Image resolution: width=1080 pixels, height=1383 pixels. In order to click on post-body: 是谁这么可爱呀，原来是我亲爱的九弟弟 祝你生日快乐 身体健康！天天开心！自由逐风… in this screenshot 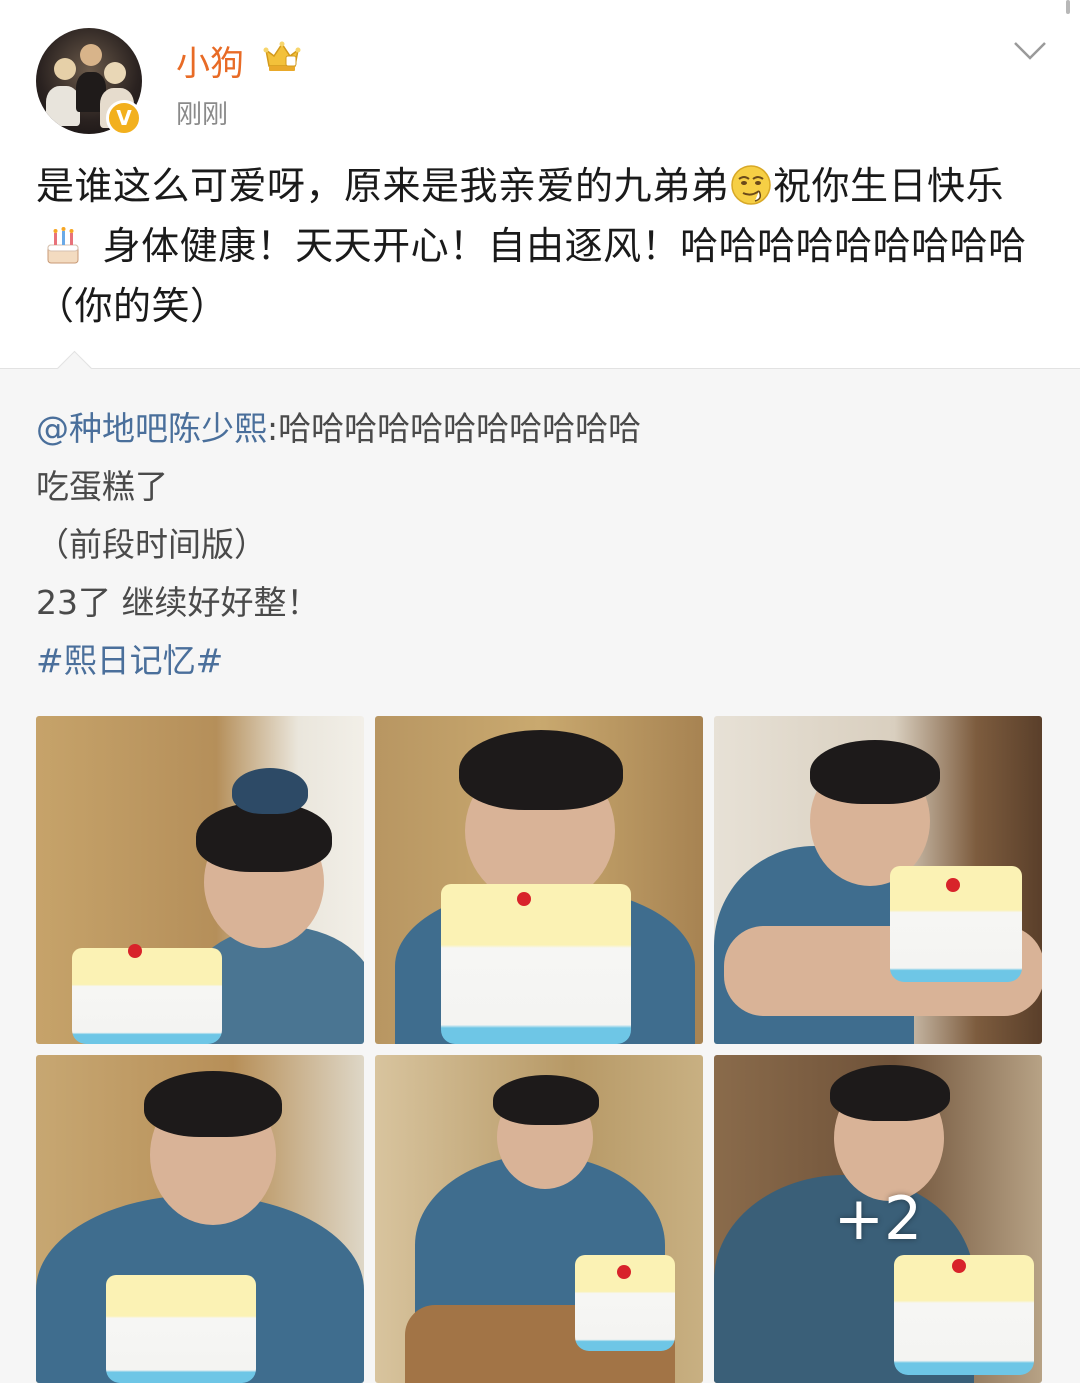, I will do `click(541, 246)`.